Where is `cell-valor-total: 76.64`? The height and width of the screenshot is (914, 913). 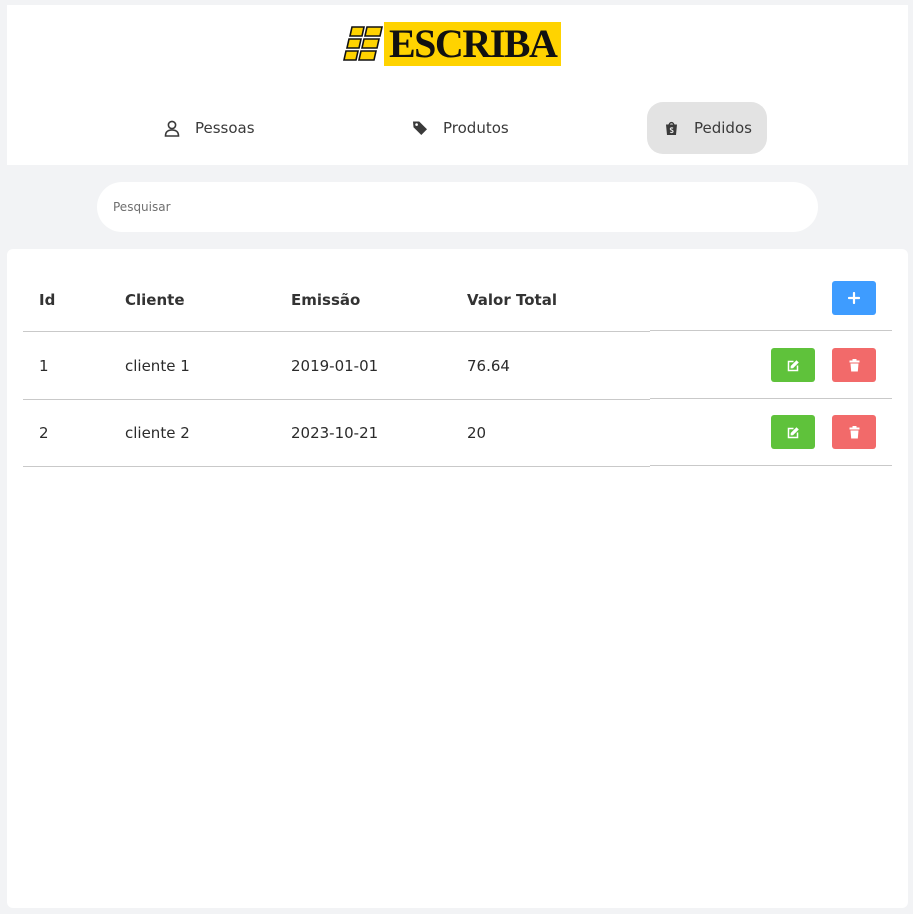 cell-valor-total: 76.64 is located at coordinates (488, 366).